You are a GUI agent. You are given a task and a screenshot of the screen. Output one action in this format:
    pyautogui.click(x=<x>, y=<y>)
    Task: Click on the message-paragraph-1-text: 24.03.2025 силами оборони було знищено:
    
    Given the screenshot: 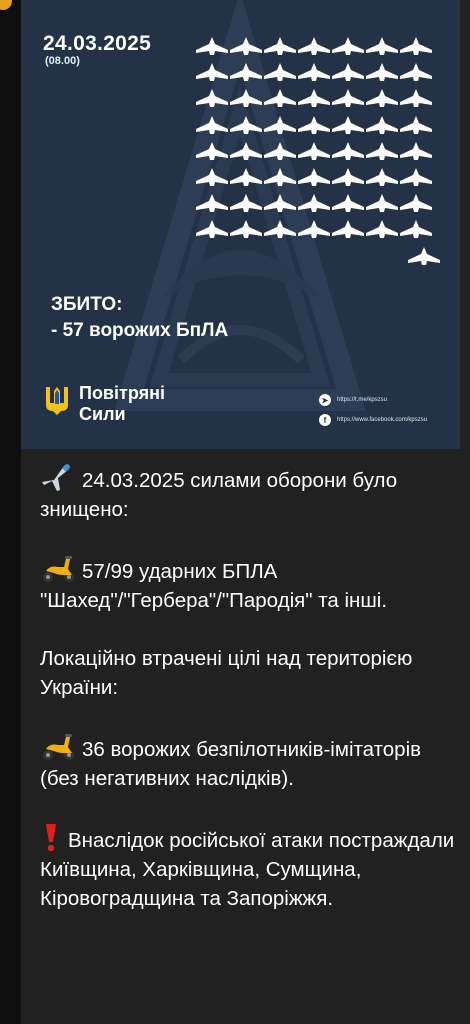 What is the action you would take?
    pyautogui.click(x=221, y=495)
    